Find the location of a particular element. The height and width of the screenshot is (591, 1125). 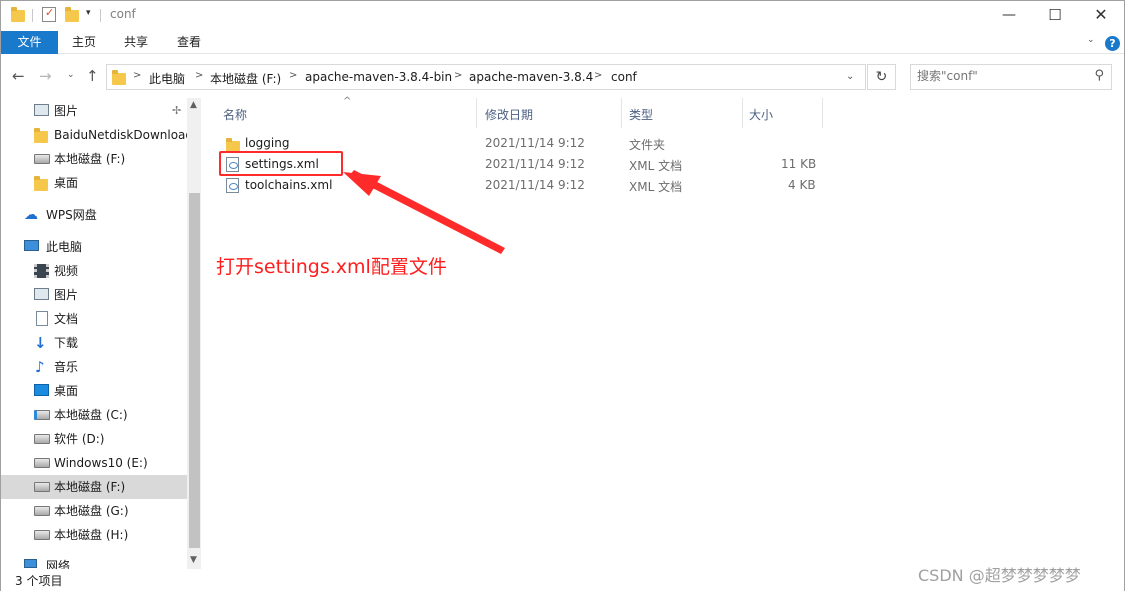

system-drive-icon is located at coordinates (42, 415).